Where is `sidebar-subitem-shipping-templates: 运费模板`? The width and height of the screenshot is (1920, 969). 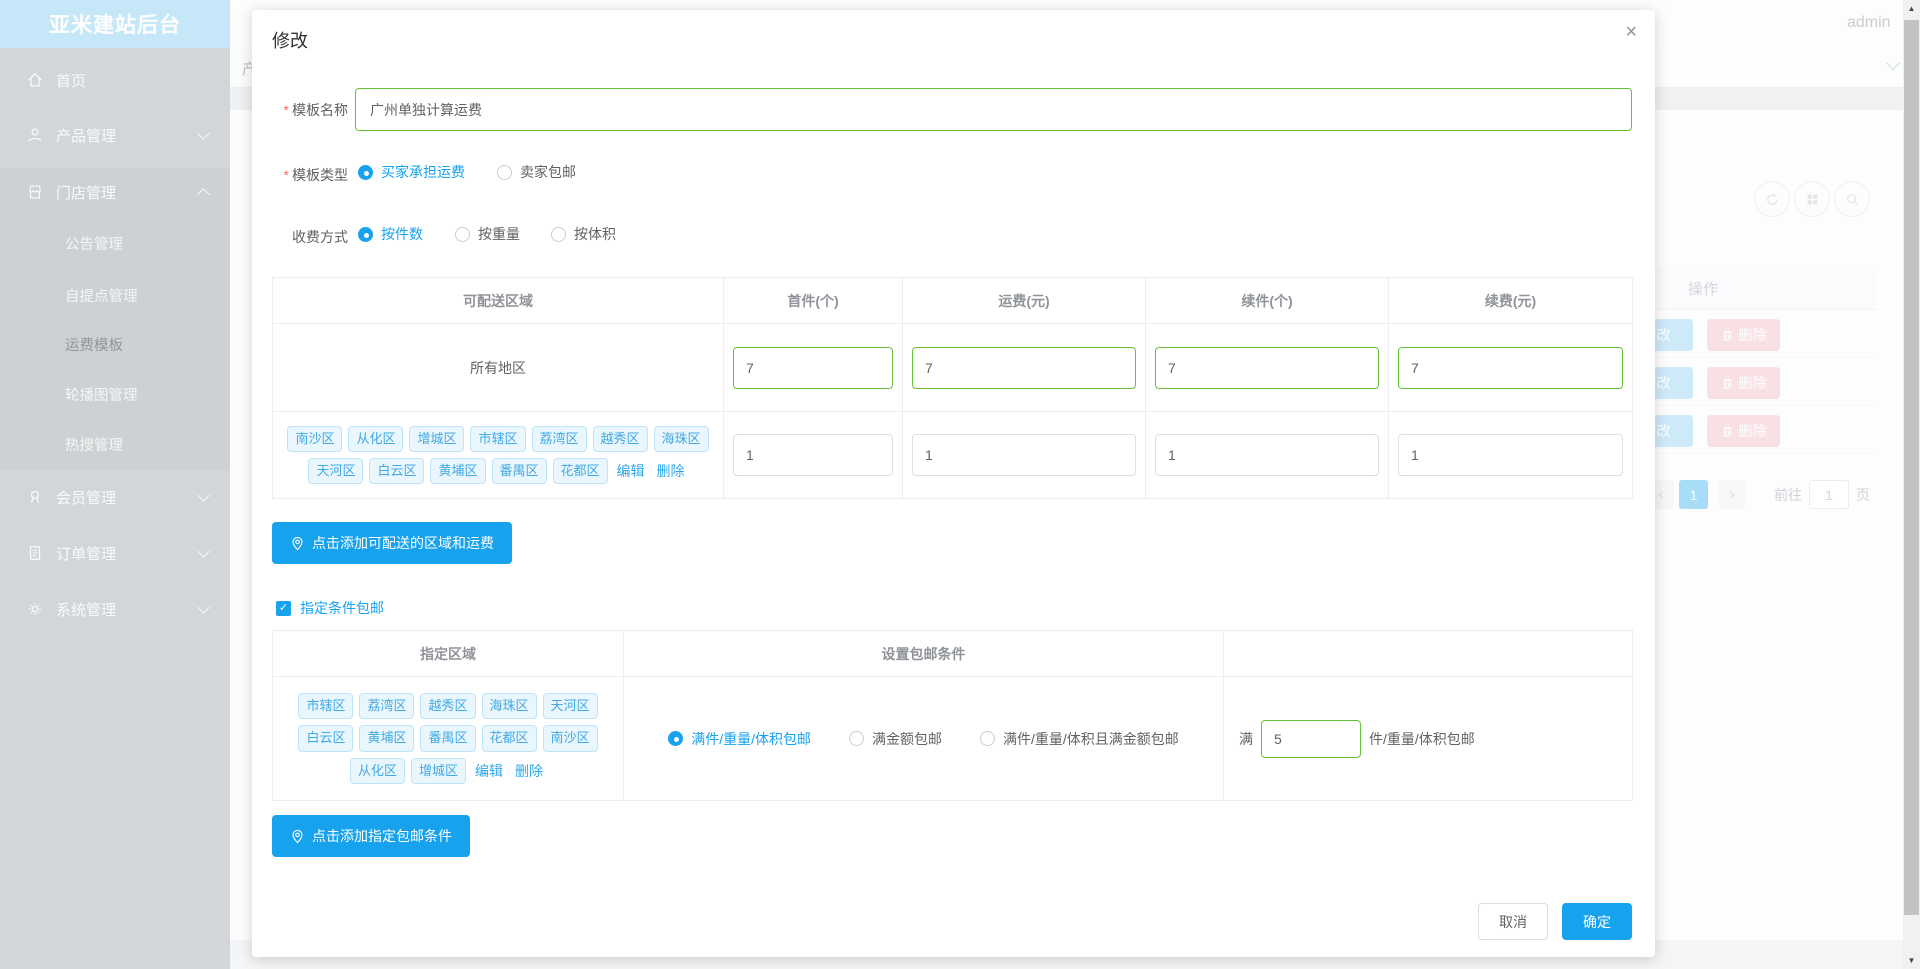 sidebar-subitem-shipping-templates: 运费模板 is located at coordinates (147, 344).